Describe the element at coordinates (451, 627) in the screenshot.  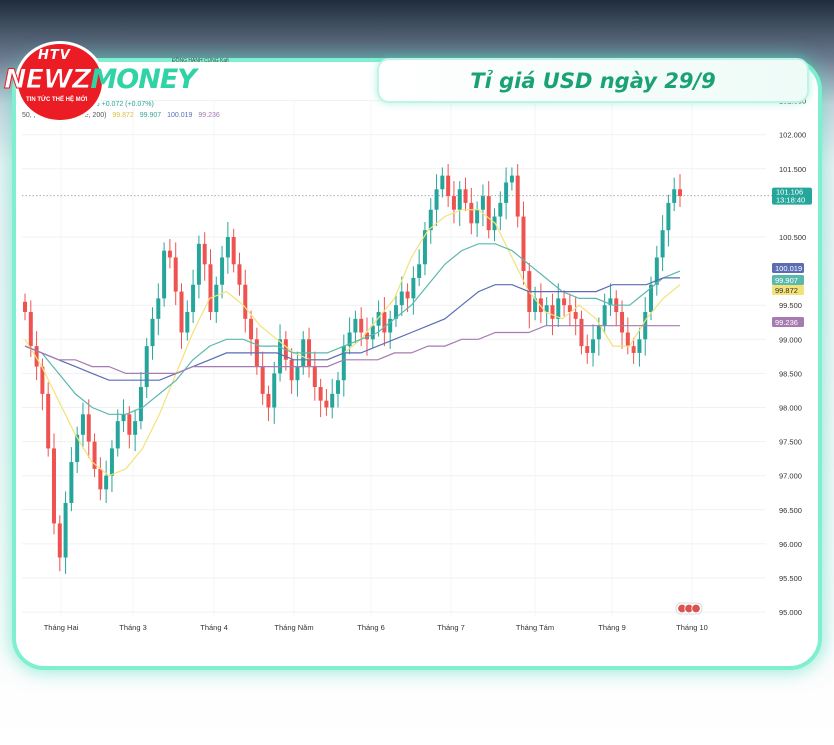
I see `x-tick-label: Tháng 7` at that location.